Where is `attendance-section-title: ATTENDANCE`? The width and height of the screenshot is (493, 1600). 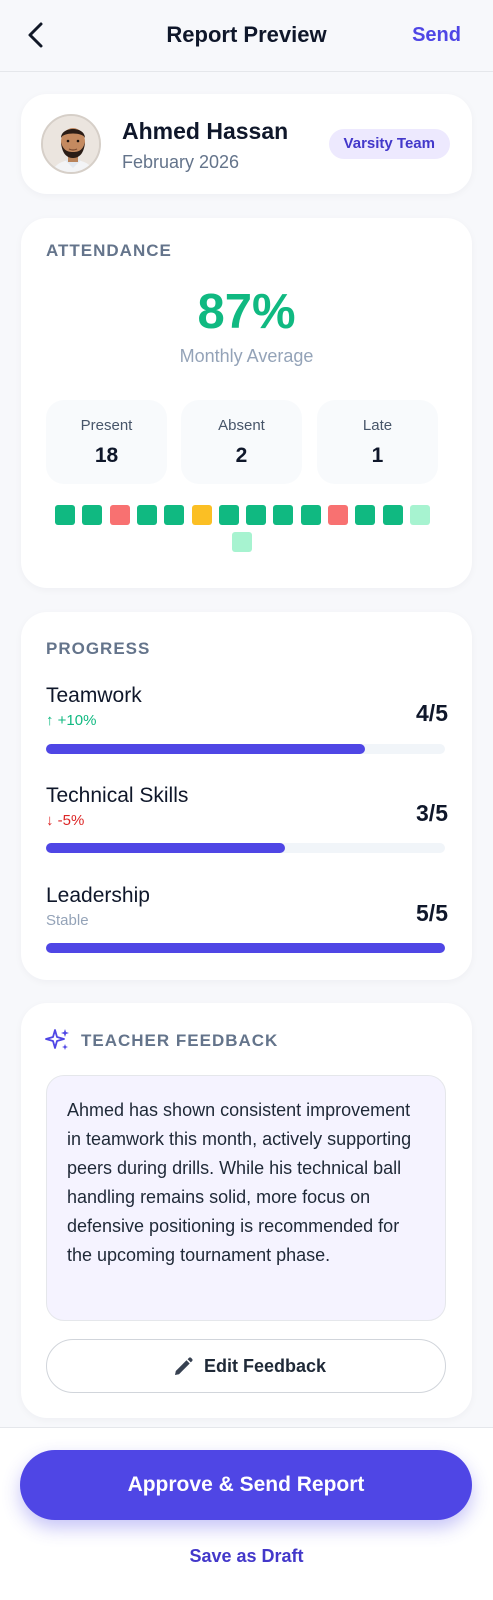 attendance-section-title: ATTENDANCE is located at coordinates (109, 250).